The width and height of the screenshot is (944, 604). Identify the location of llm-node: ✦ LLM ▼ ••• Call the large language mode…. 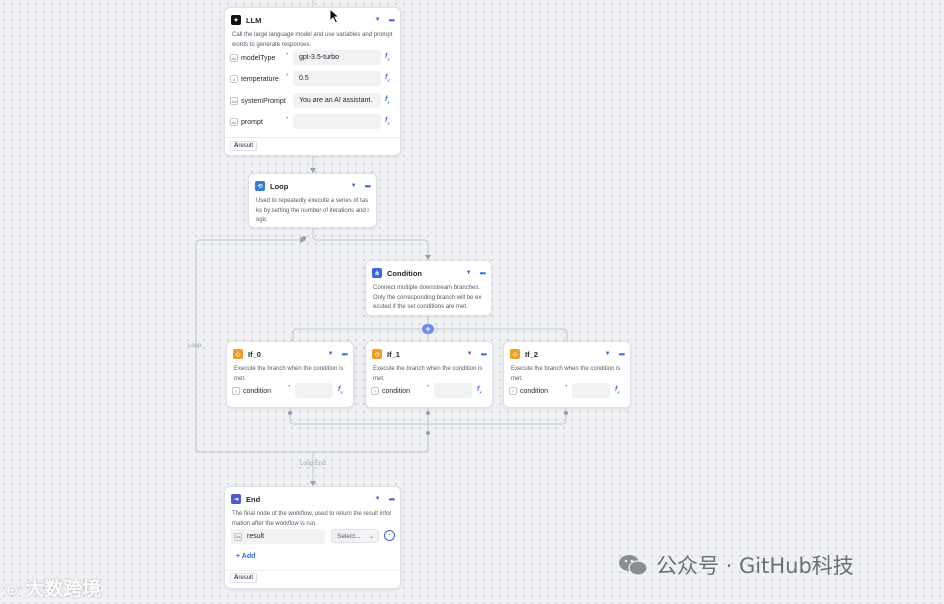
(312, 81).